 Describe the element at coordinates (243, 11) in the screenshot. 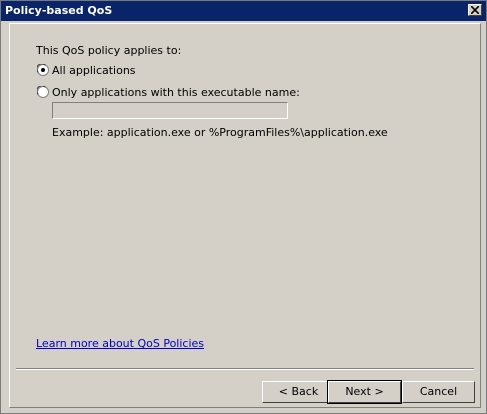

I see `title-bar: Policy-based QoS` at that location.